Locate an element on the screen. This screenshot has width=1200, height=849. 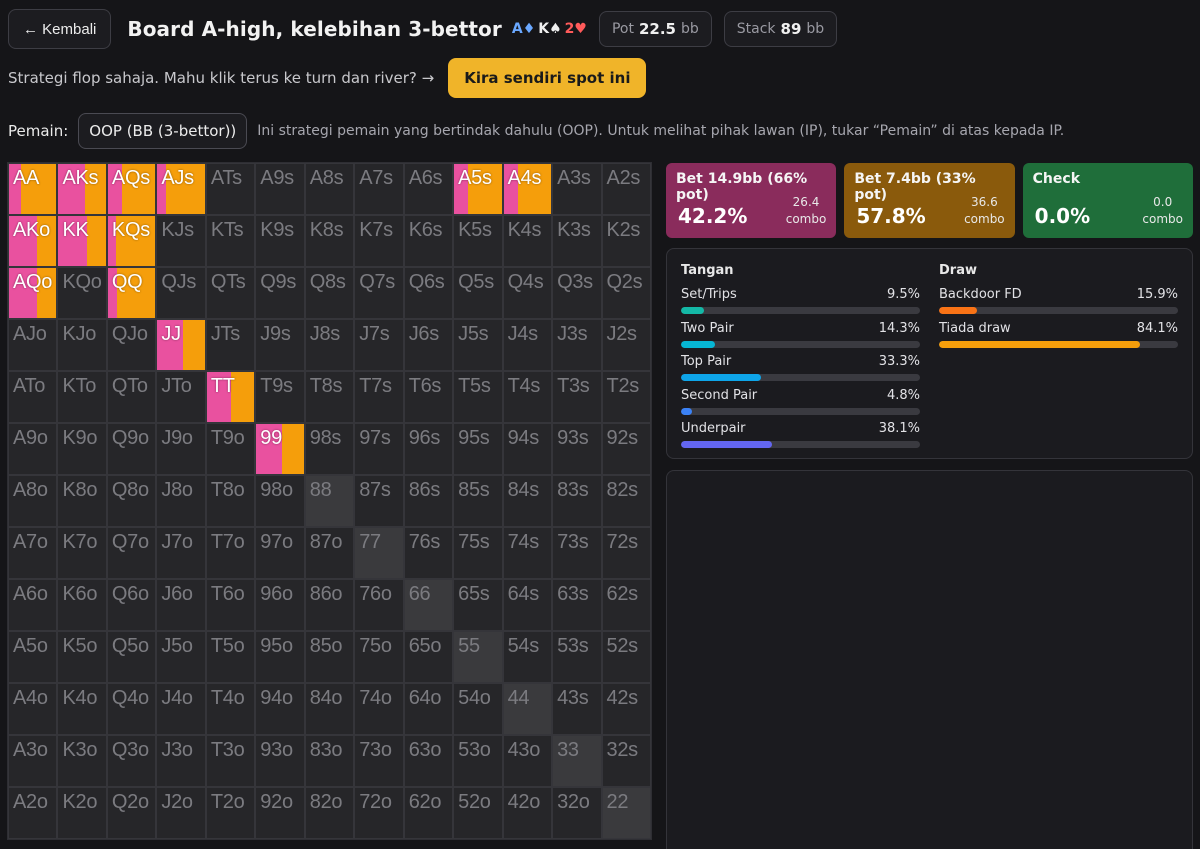
hand-cell-K4o: K4o is located at coordinates (82, 709).